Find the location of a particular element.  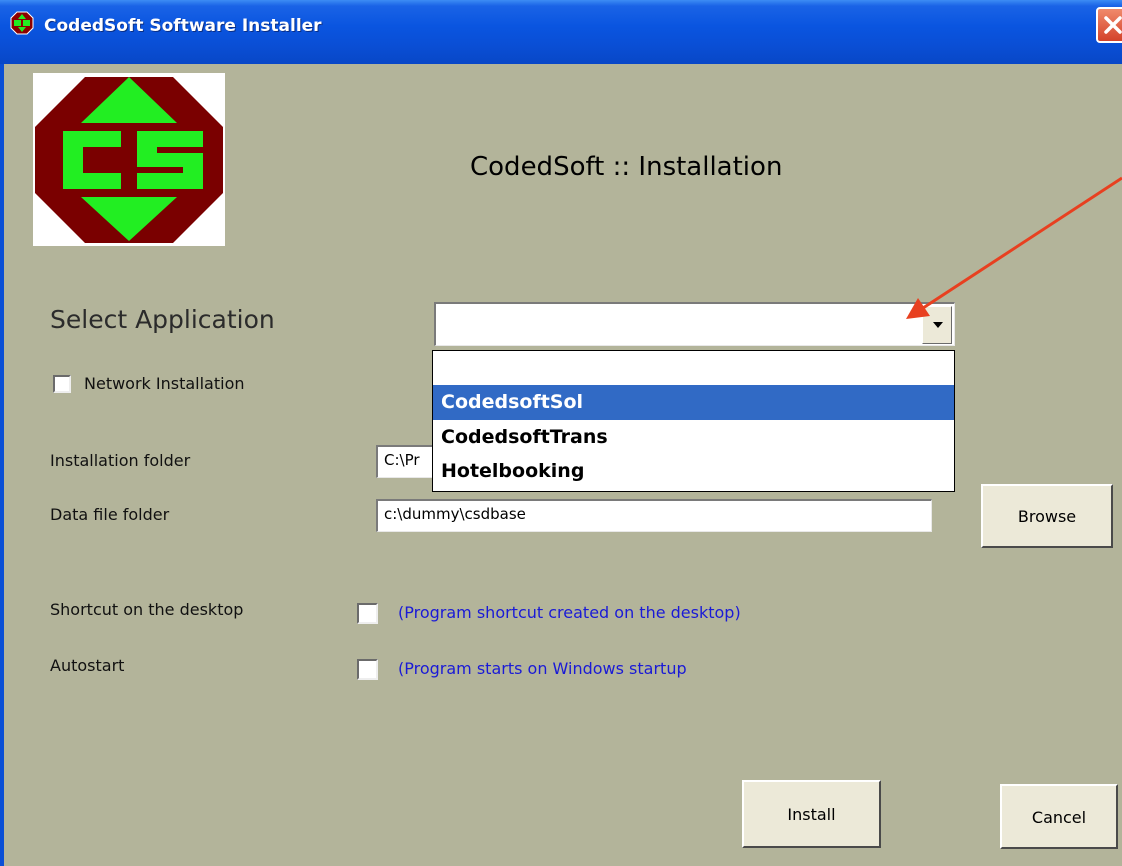

app-icon is located at coordinates (22, 23).